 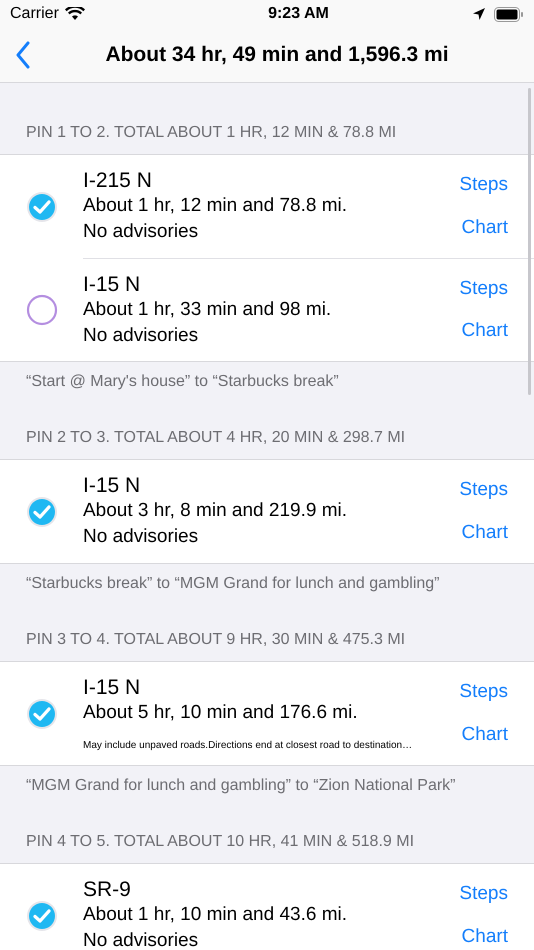 What do you see at coordinates (107, 890) in the screenshot?
I see `road-name: SR-9` at bounding box center [107, 890].